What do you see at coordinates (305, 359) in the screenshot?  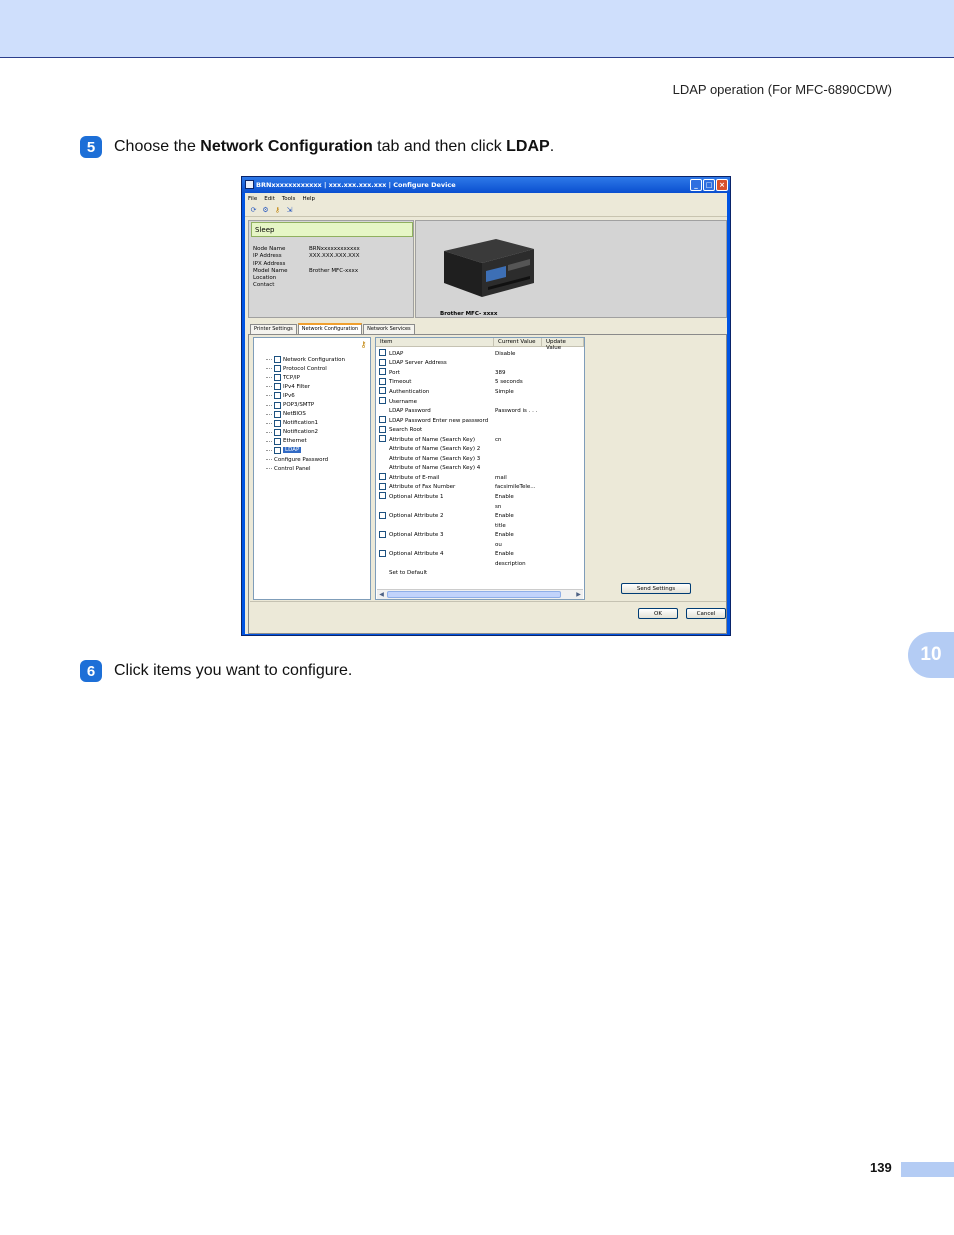 I see `tree-item: Network Configuration` at bounding box center [305, 359].